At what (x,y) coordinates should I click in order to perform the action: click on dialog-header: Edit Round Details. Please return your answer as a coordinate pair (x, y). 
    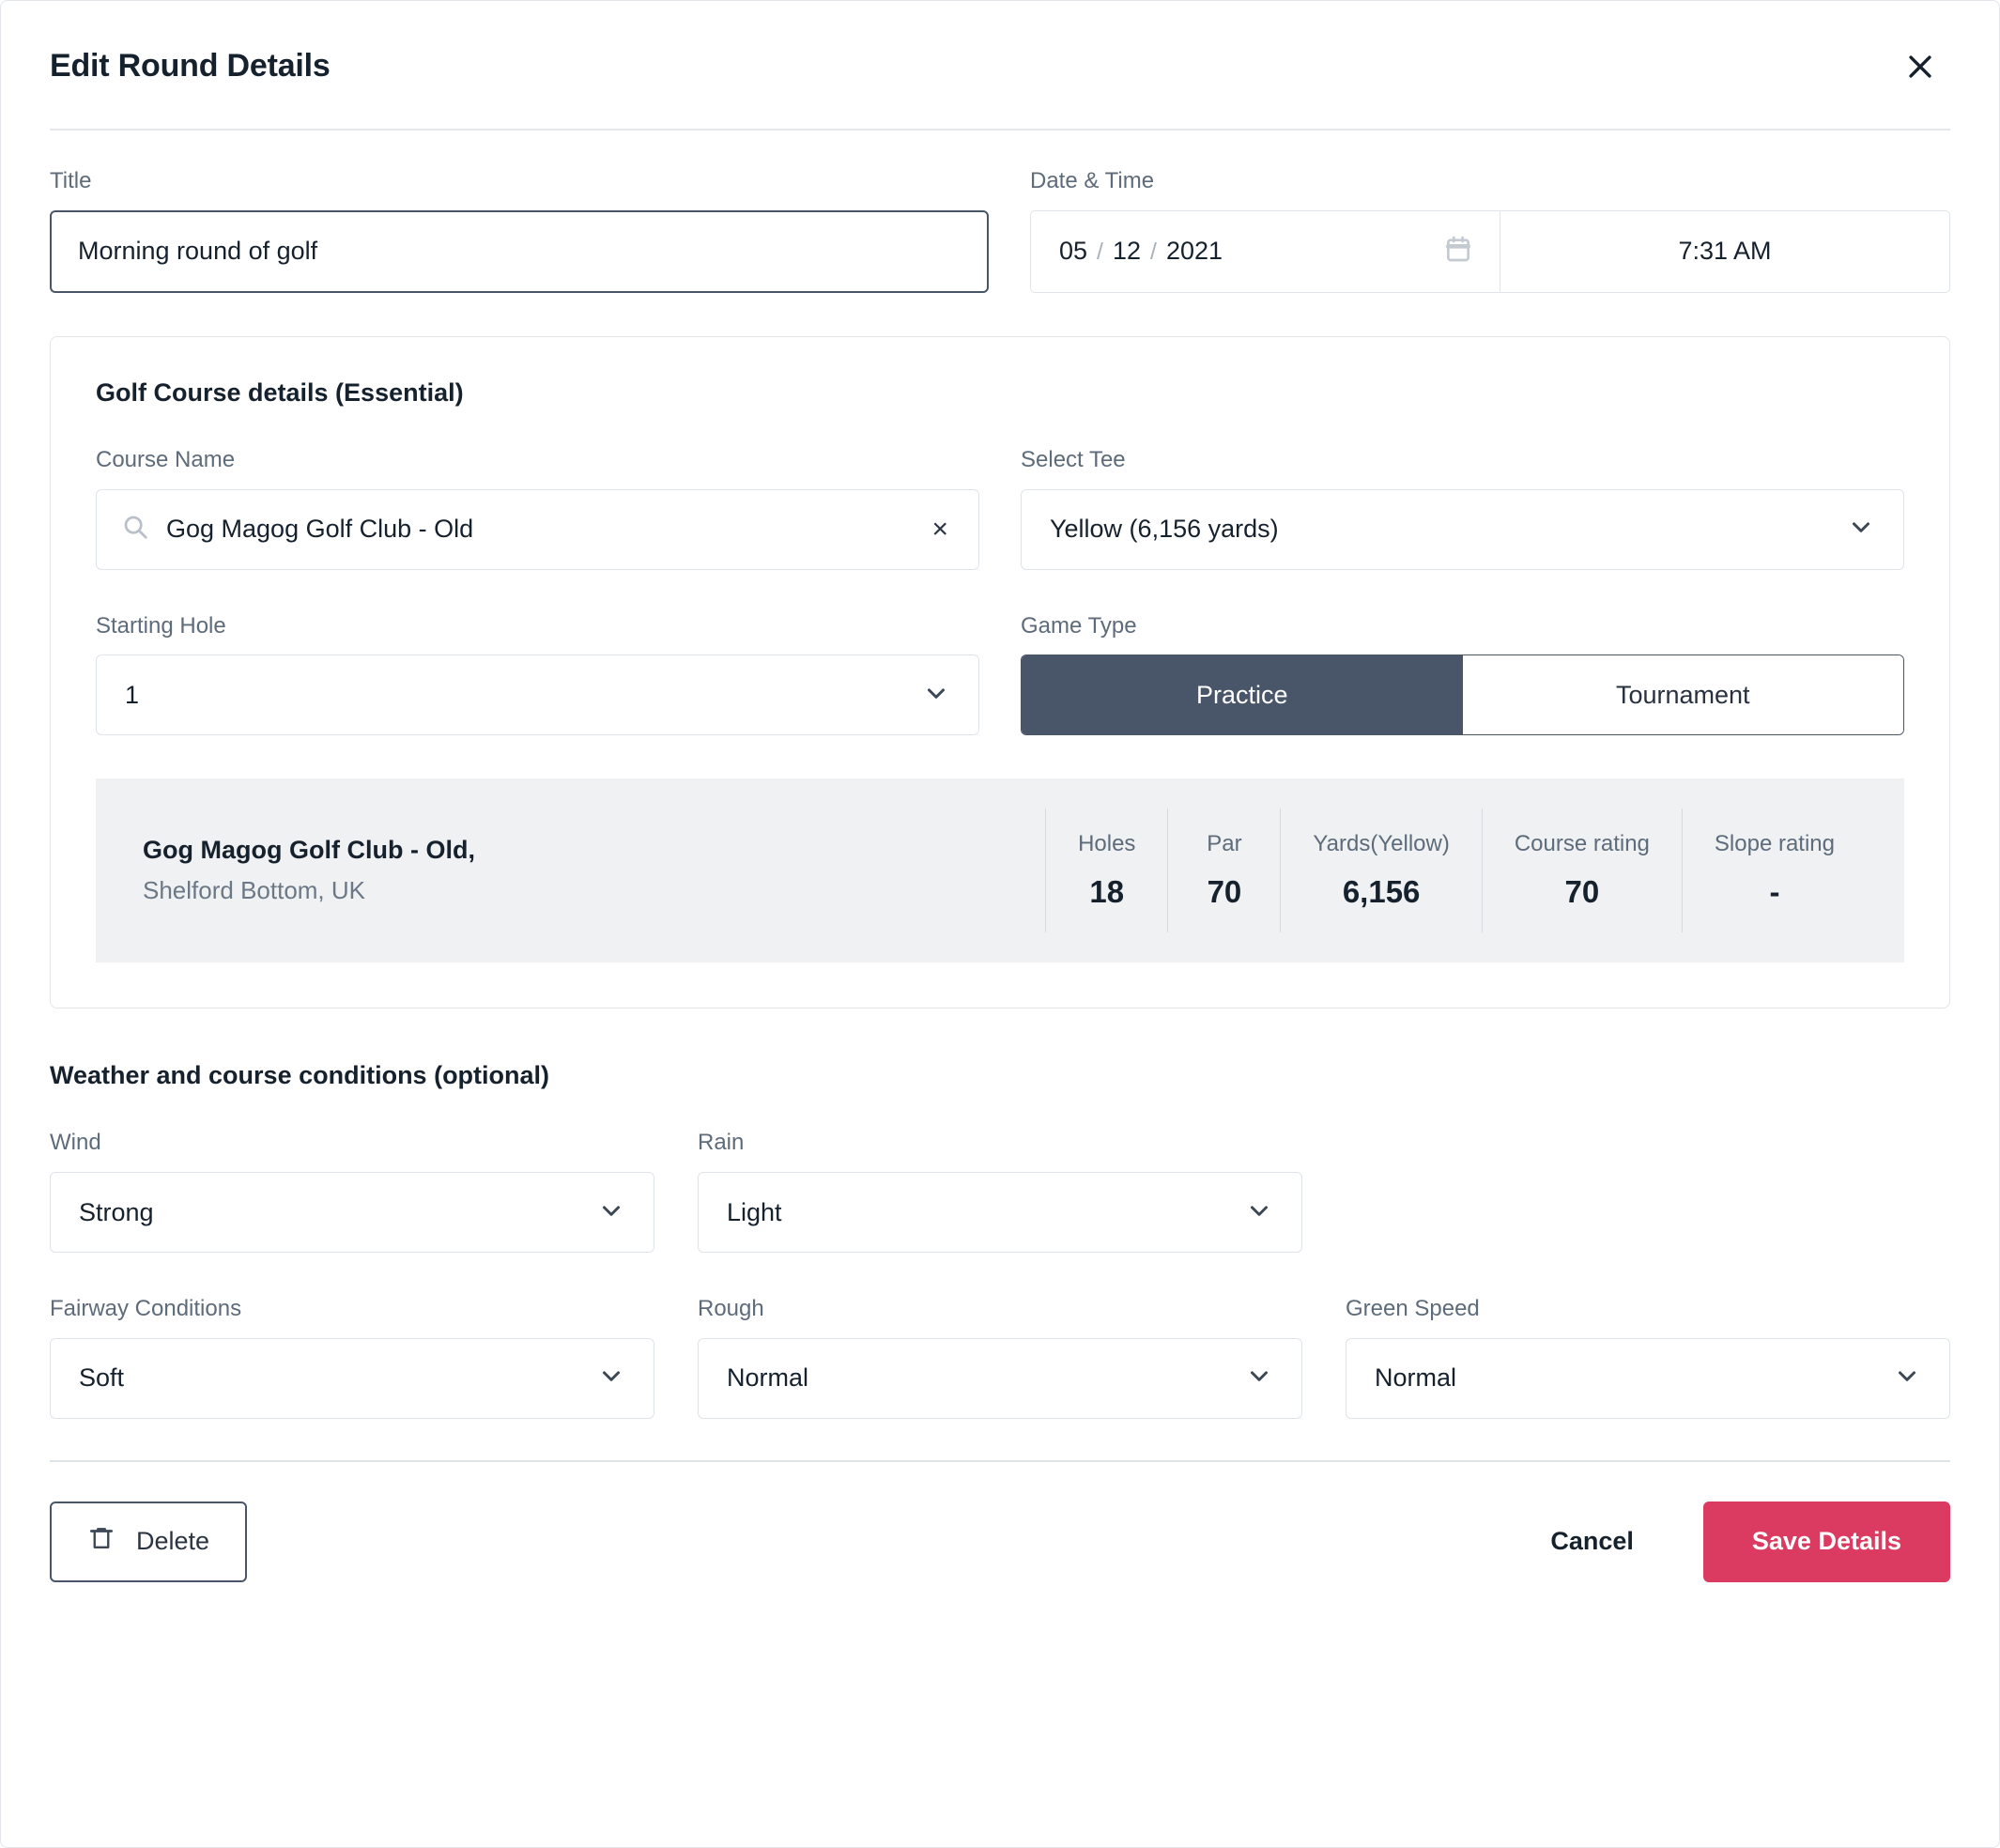
    Looking at the image, I should click on (1000, 88).